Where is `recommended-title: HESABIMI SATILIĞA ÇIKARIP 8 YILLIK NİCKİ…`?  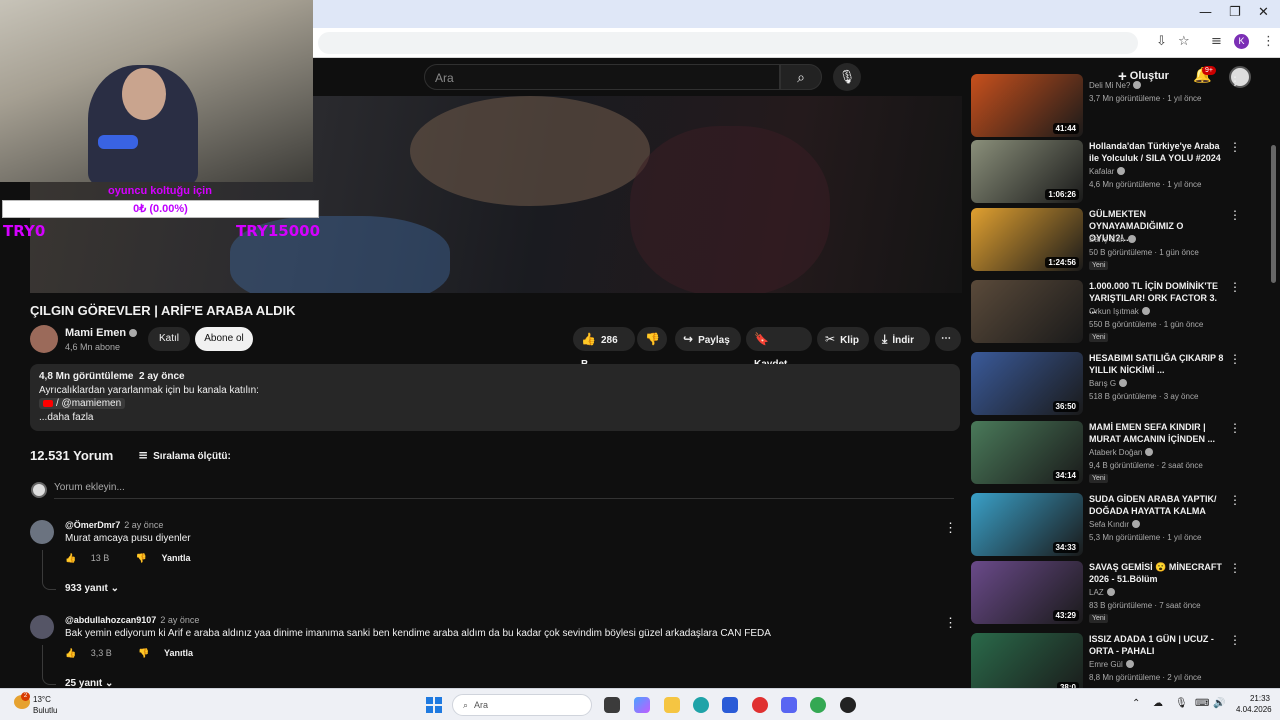
recommended-title: HESABIMI SATILIĞA ÇIKARIP 8 YILLIK NİCKİ… is located at coordinates (1158, 364).